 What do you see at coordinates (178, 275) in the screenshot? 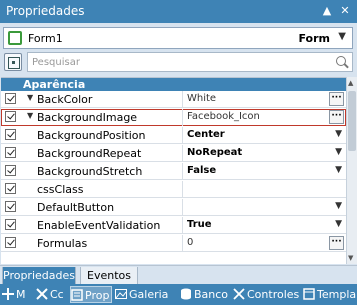
I see `tab-strip: Propriedades Eventos` at bounding box center [178, 275].